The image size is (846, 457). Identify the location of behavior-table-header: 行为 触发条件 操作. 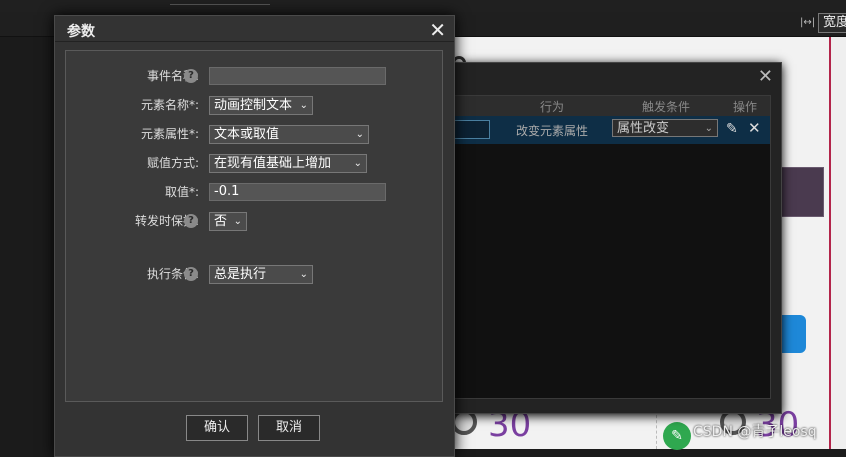
(611, 106).